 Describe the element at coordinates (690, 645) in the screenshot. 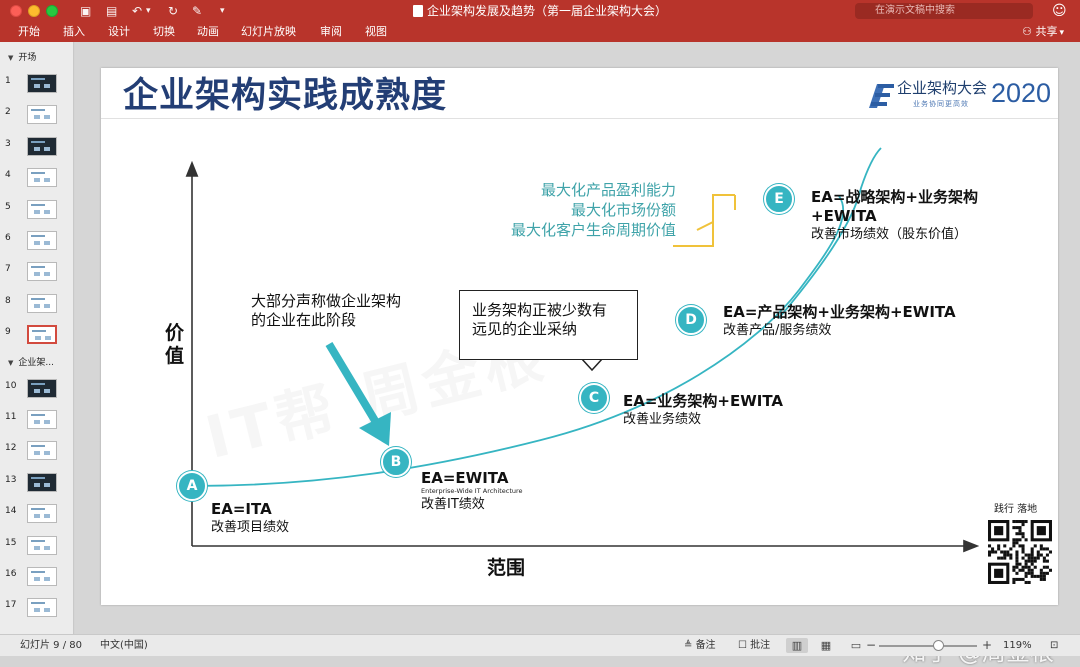

I see `notes-icon: ≜` at that location.